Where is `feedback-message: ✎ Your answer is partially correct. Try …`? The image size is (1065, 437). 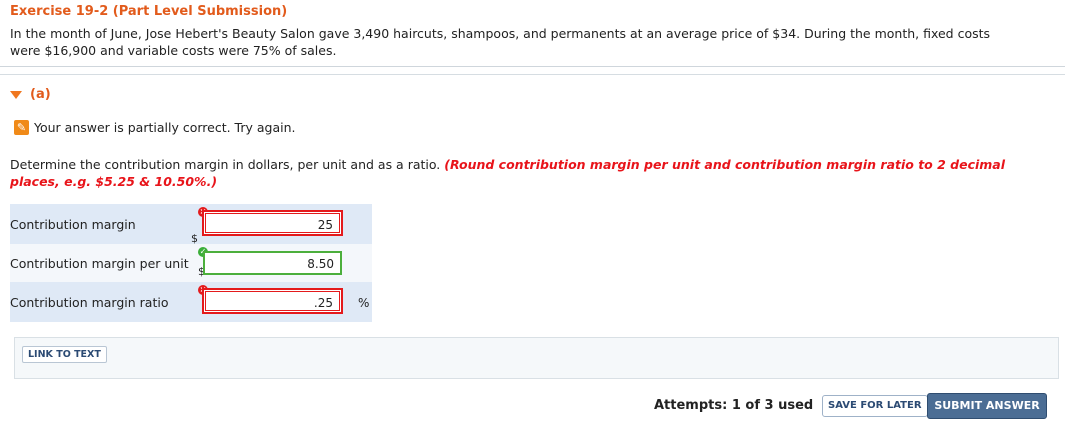 feedback-message: ✎ Your answer is partially correct. Try … is located at coordinates (154, 127).